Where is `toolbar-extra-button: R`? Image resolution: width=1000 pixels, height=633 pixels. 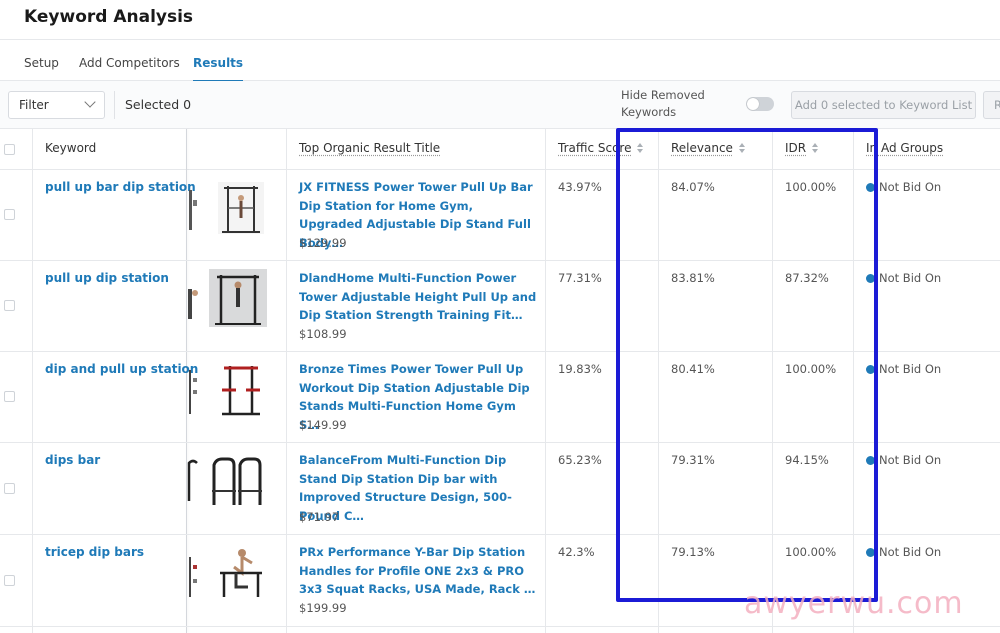 toolbar-extra-button: R is located at coordinates (991, 105).